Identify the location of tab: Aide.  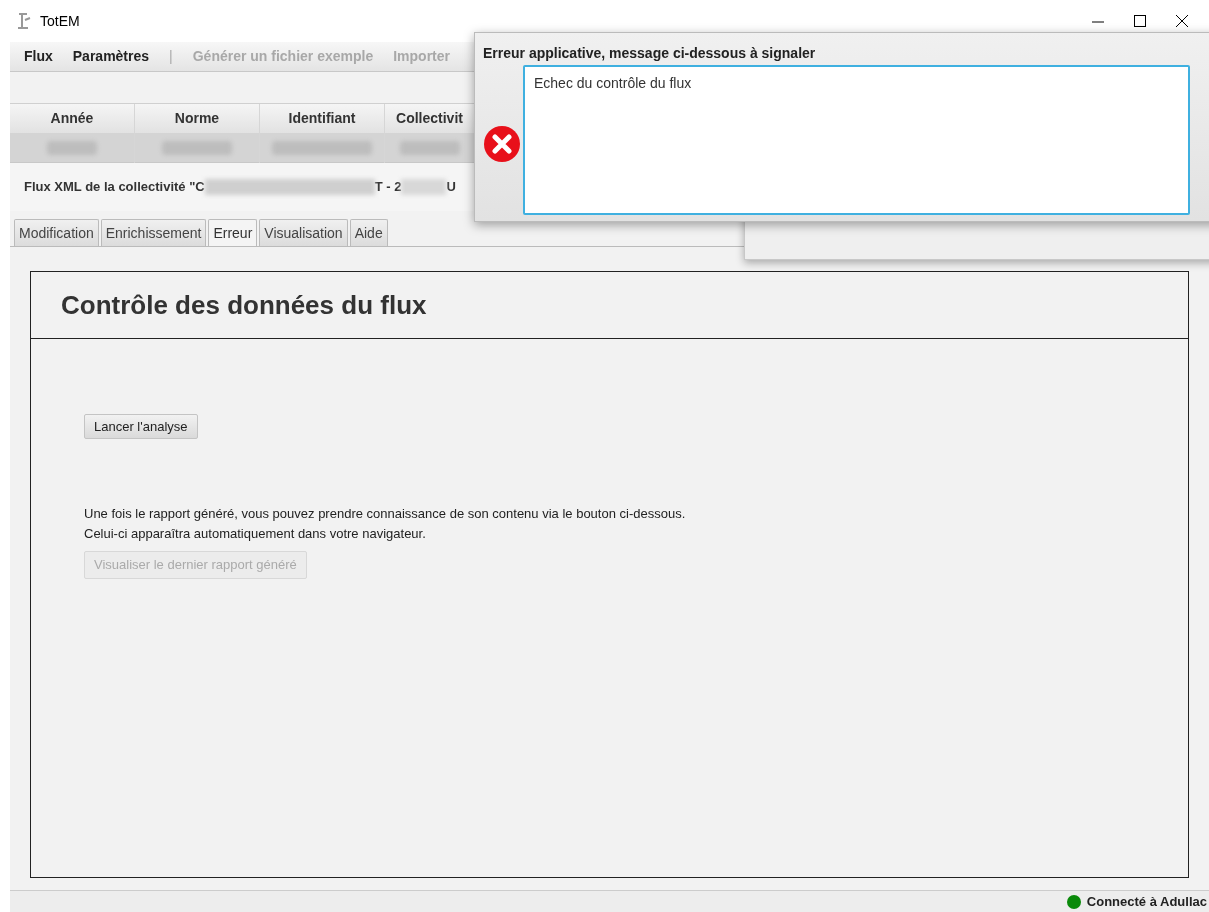
(368, 232).